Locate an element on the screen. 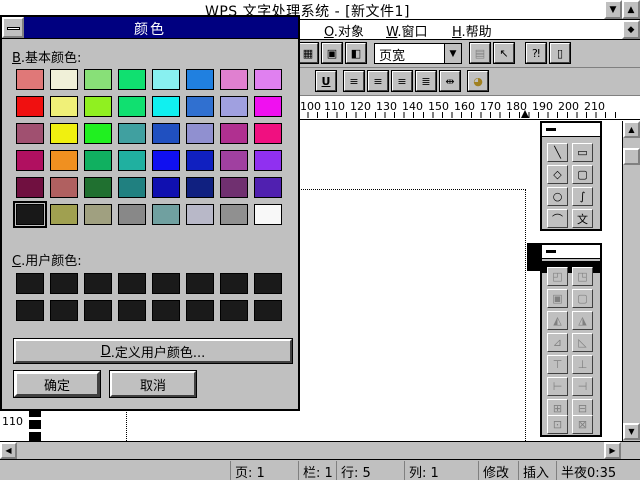 This screenshot has height=480, width=640. object-icon: ◧ is located at coordinates (356, 53).